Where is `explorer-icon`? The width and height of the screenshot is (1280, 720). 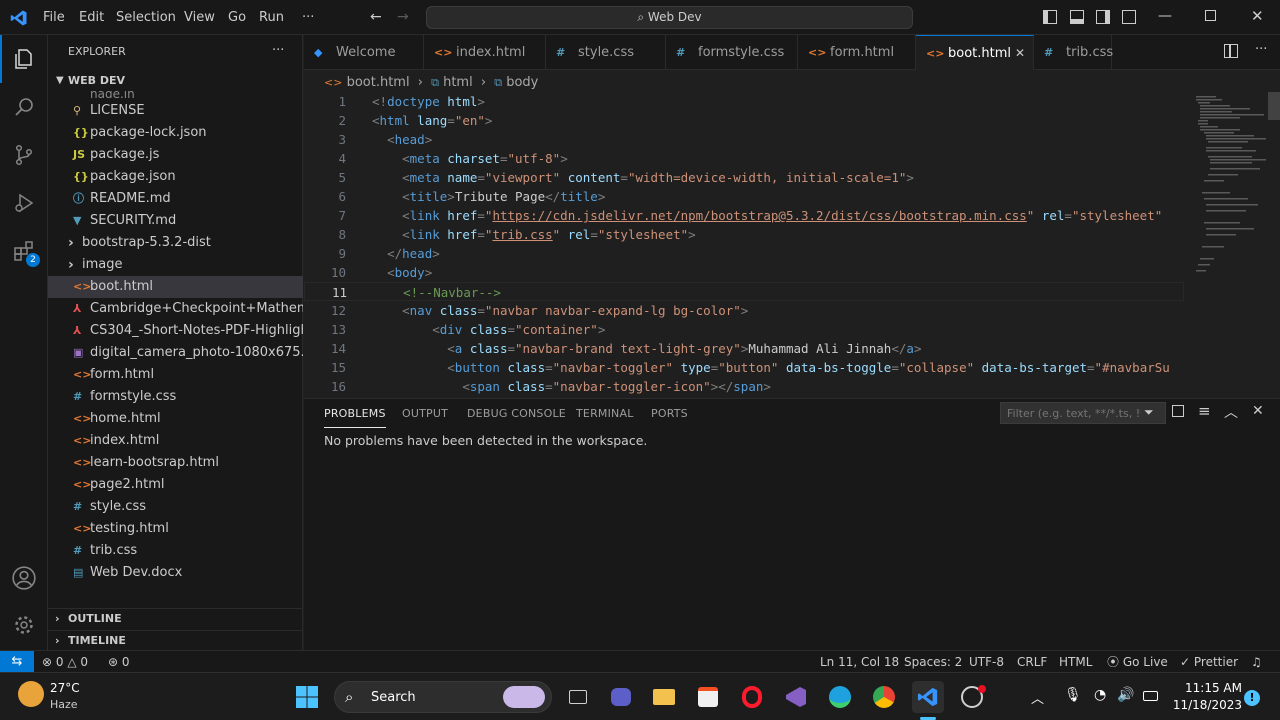 explorer-icon is located at coordinates (24, 59).